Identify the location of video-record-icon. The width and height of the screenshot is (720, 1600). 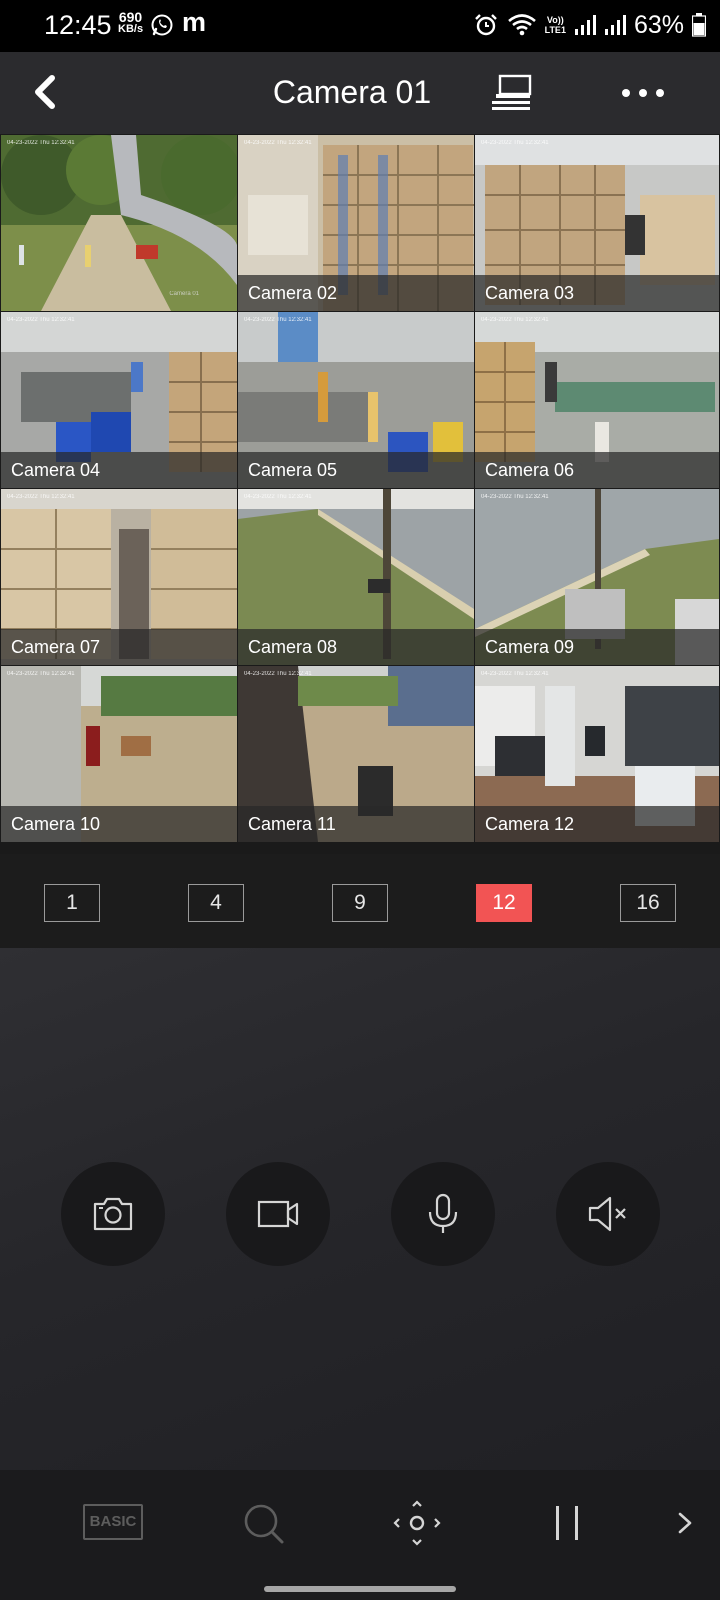
(278, 1214).